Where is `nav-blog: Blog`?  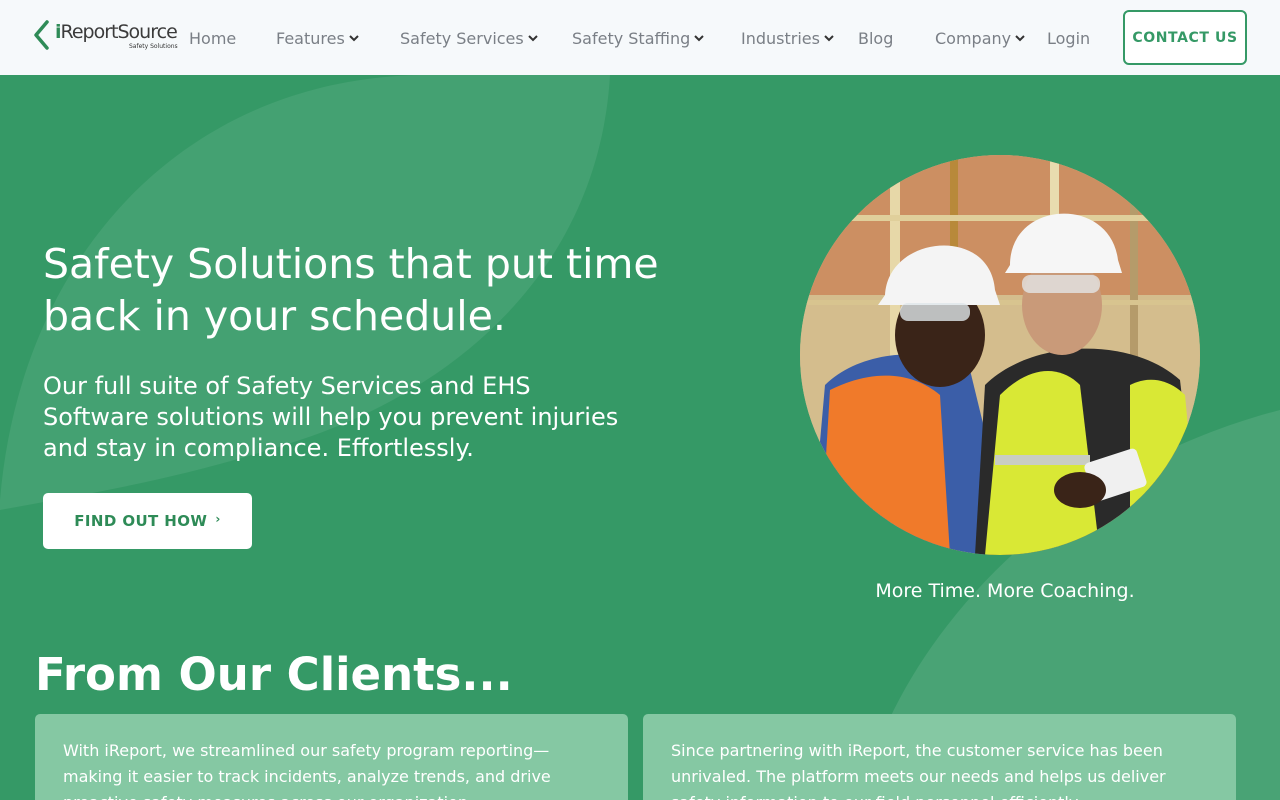
nav-blog: Blog is located at coordinates (875, 38).